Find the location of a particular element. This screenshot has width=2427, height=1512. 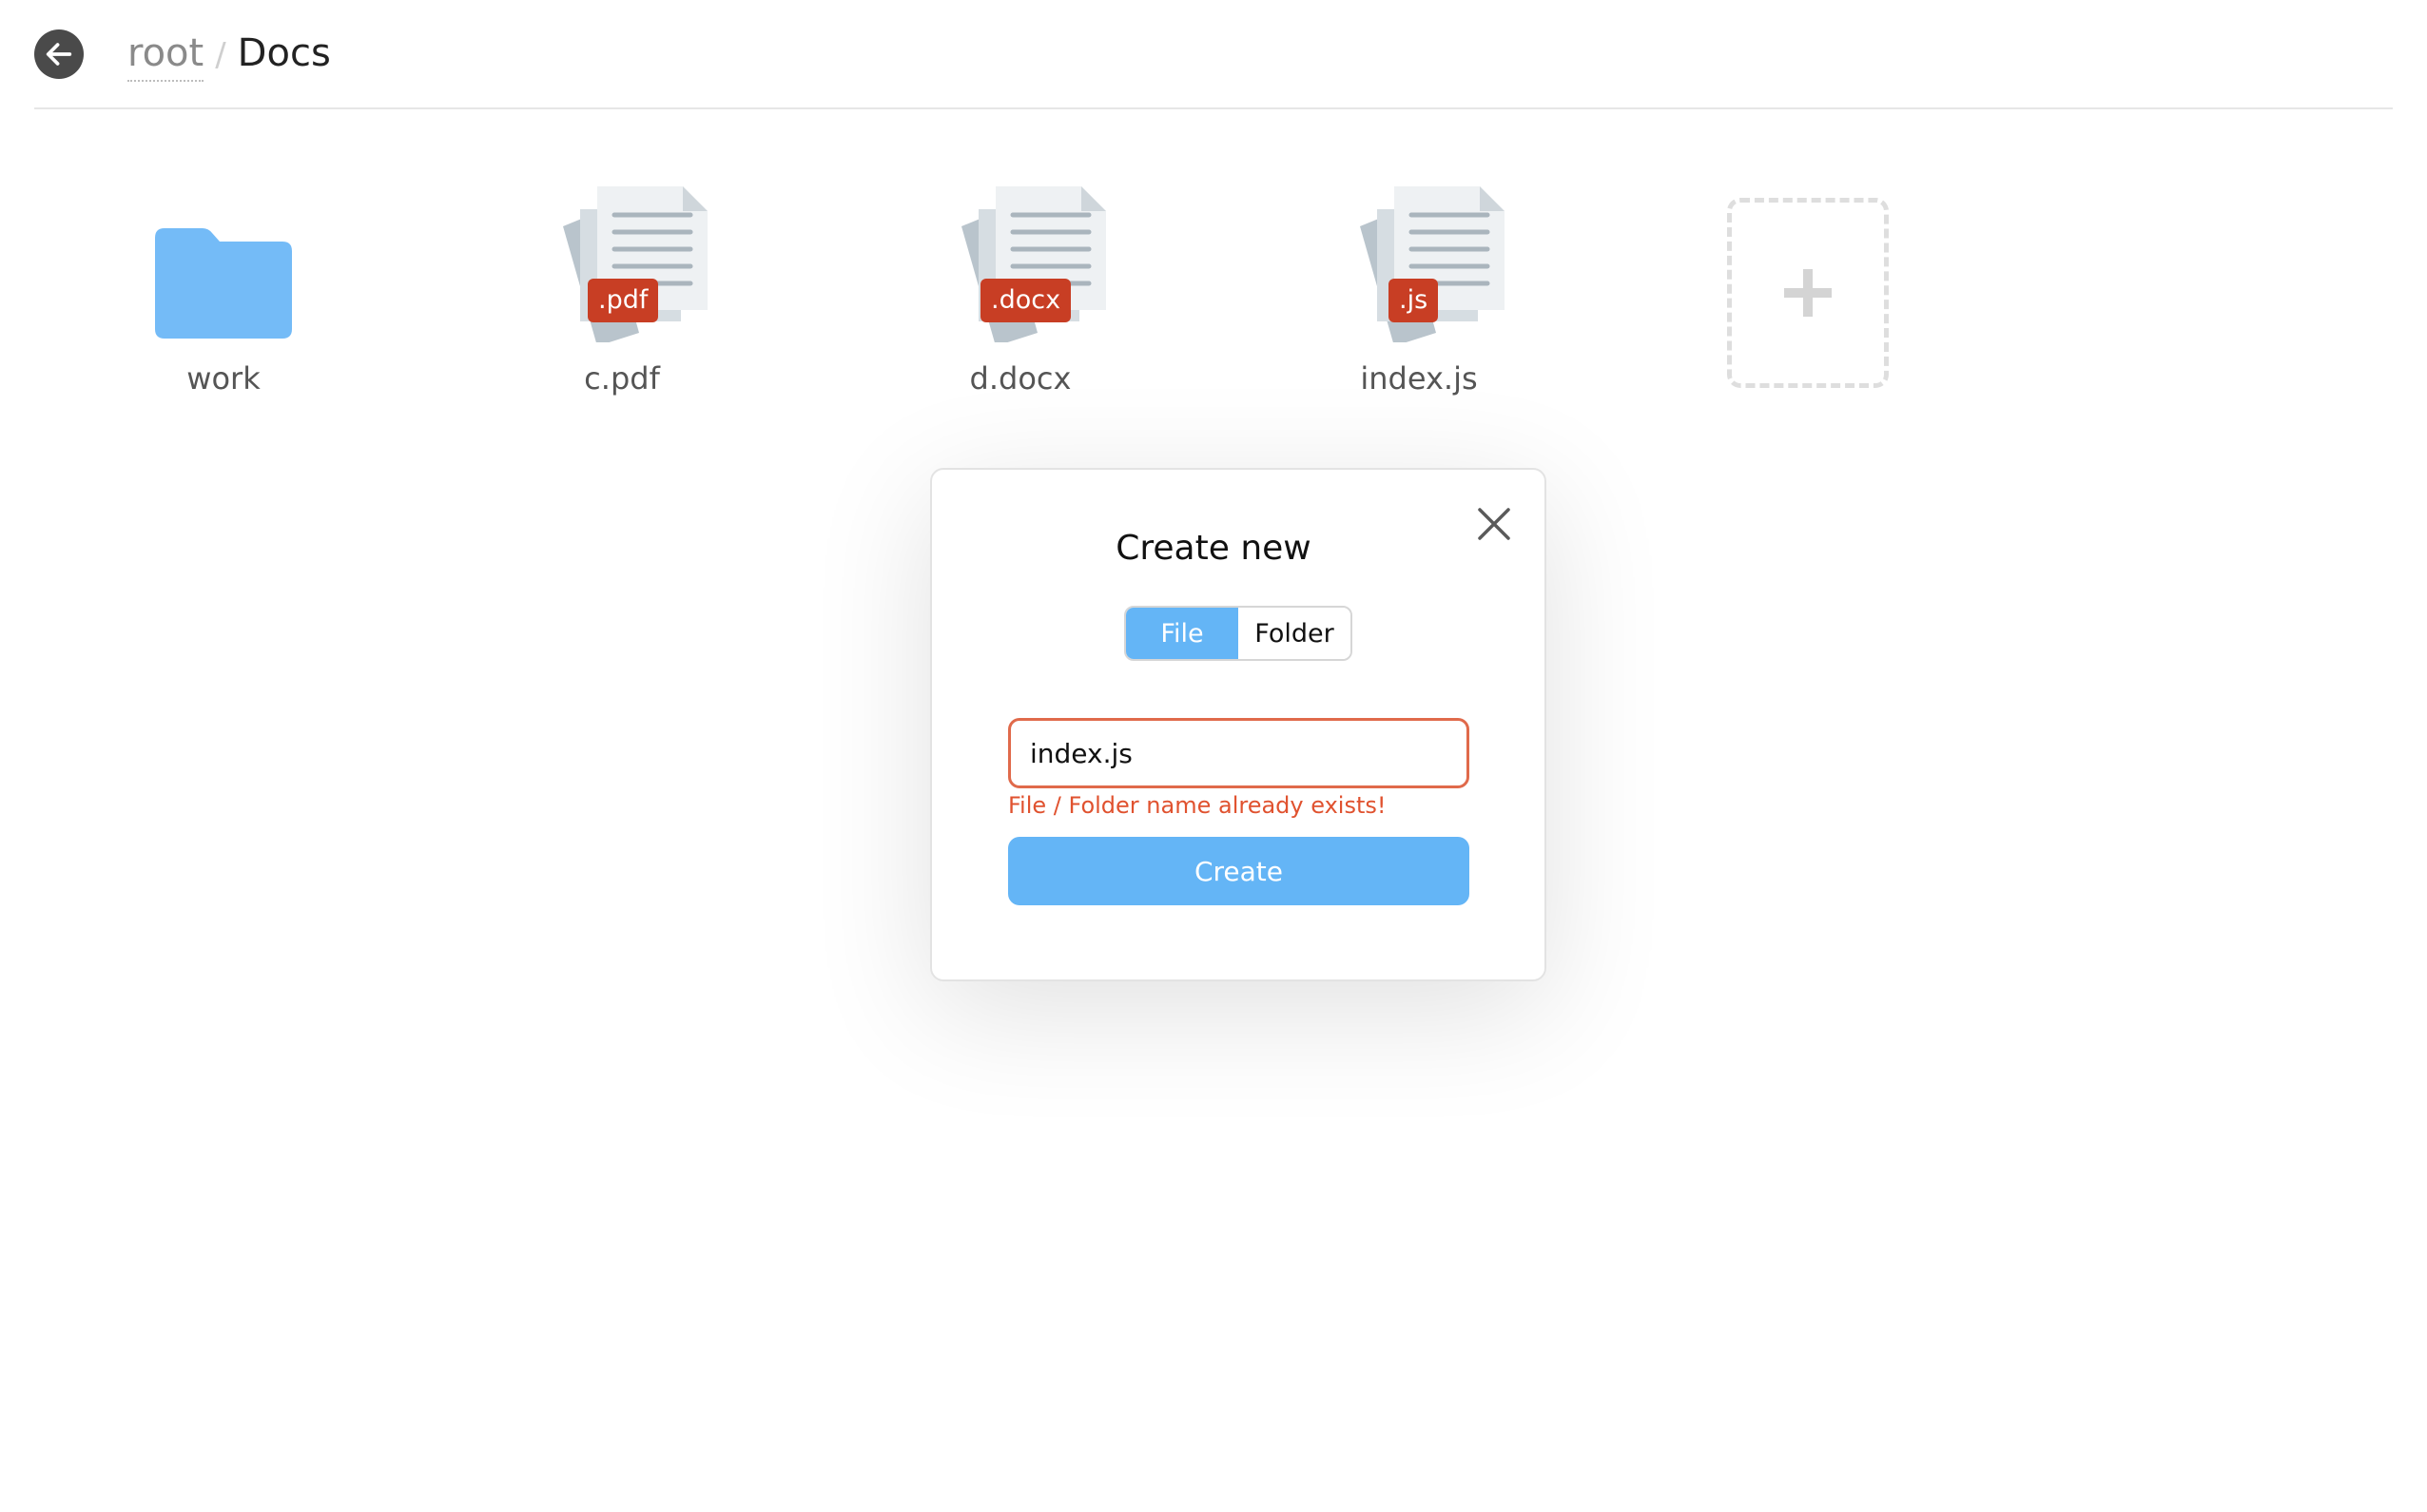

extension-badge: .docx is located at coordinates (1027, 301).